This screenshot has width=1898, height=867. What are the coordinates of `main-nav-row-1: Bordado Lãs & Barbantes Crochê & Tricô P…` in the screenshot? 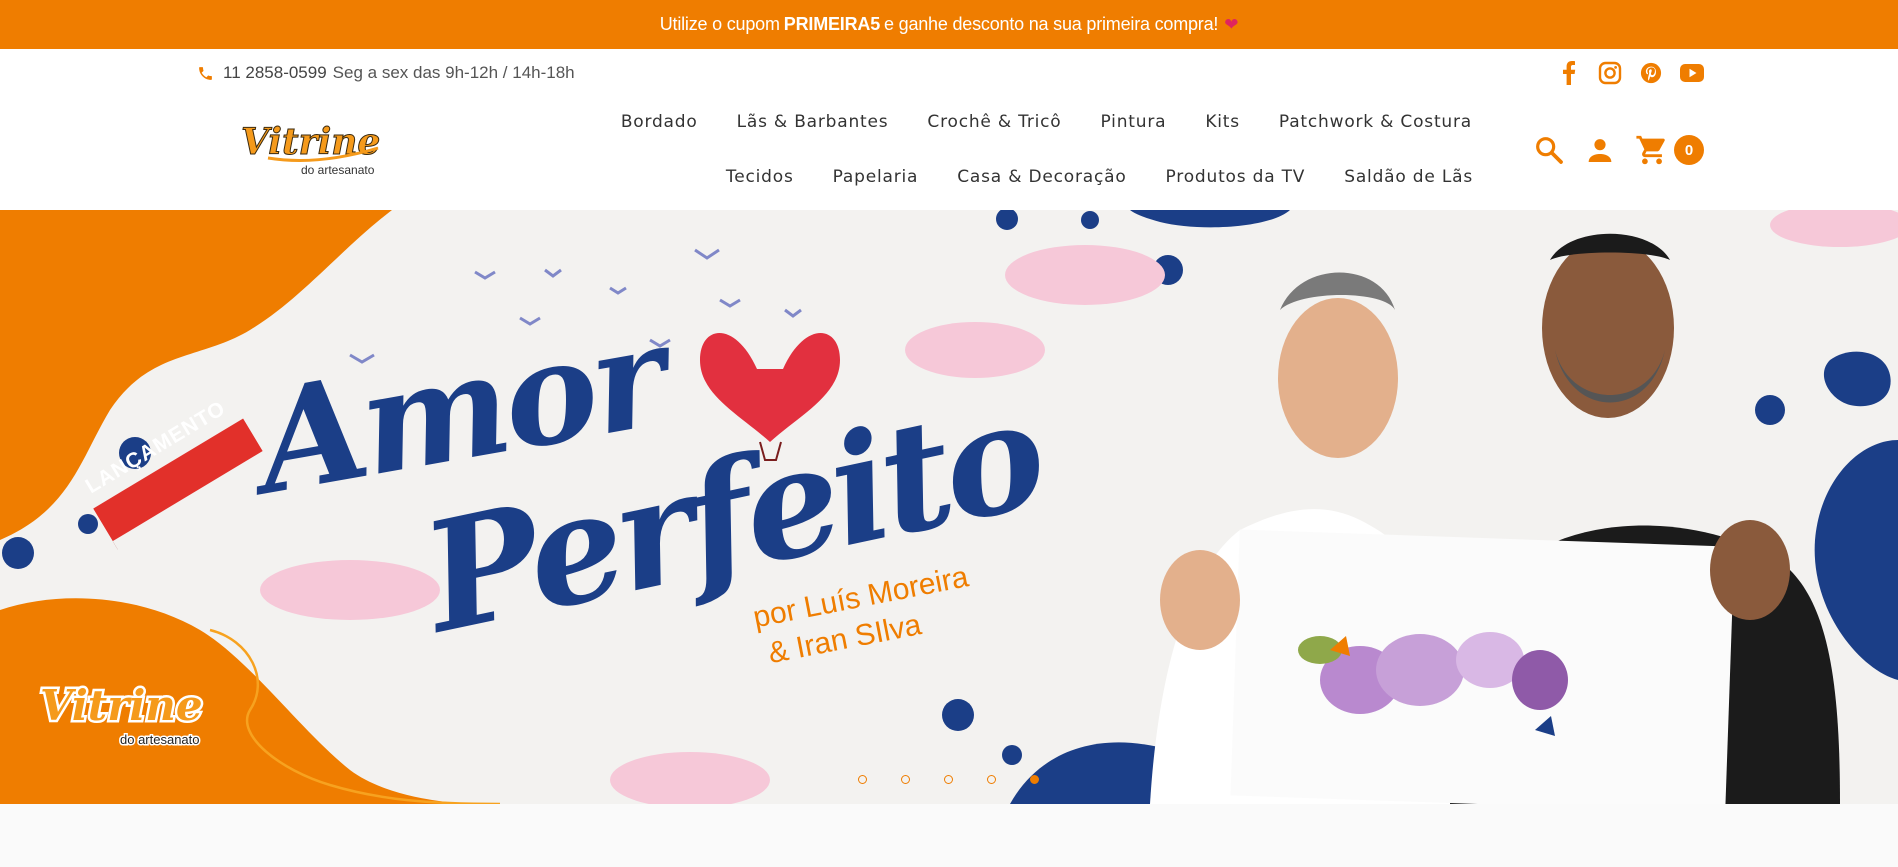 It's located at (1046, 122).